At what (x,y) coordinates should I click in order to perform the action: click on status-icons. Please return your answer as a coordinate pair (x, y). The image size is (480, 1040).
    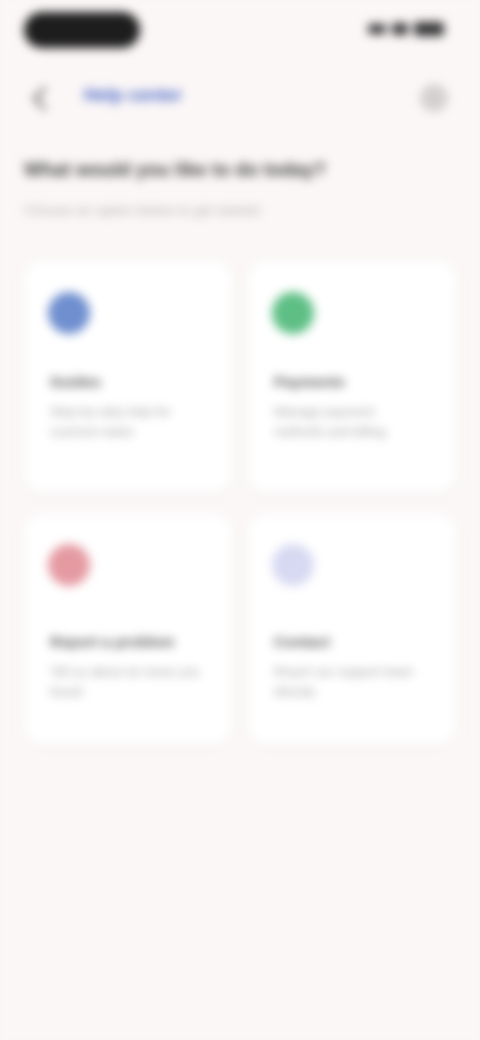
    Looking at the image, I should click on (406, 29).